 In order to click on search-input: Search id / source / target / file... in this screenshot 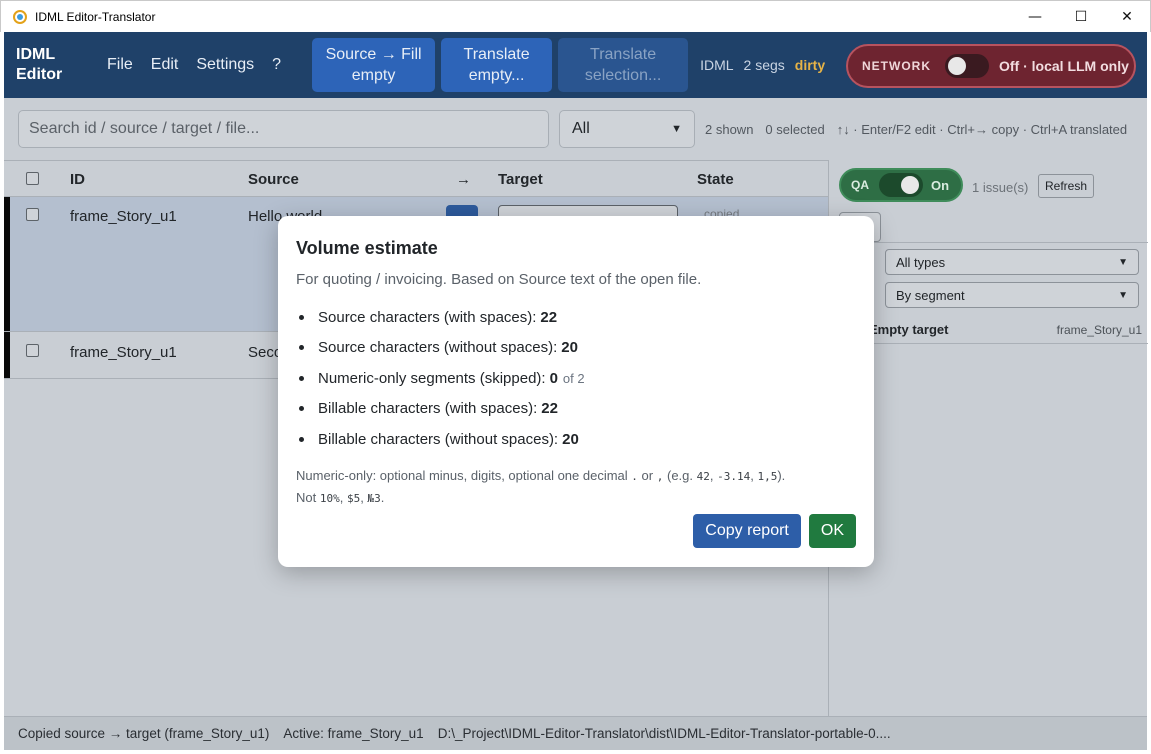, I will do `click(283, 129)`.